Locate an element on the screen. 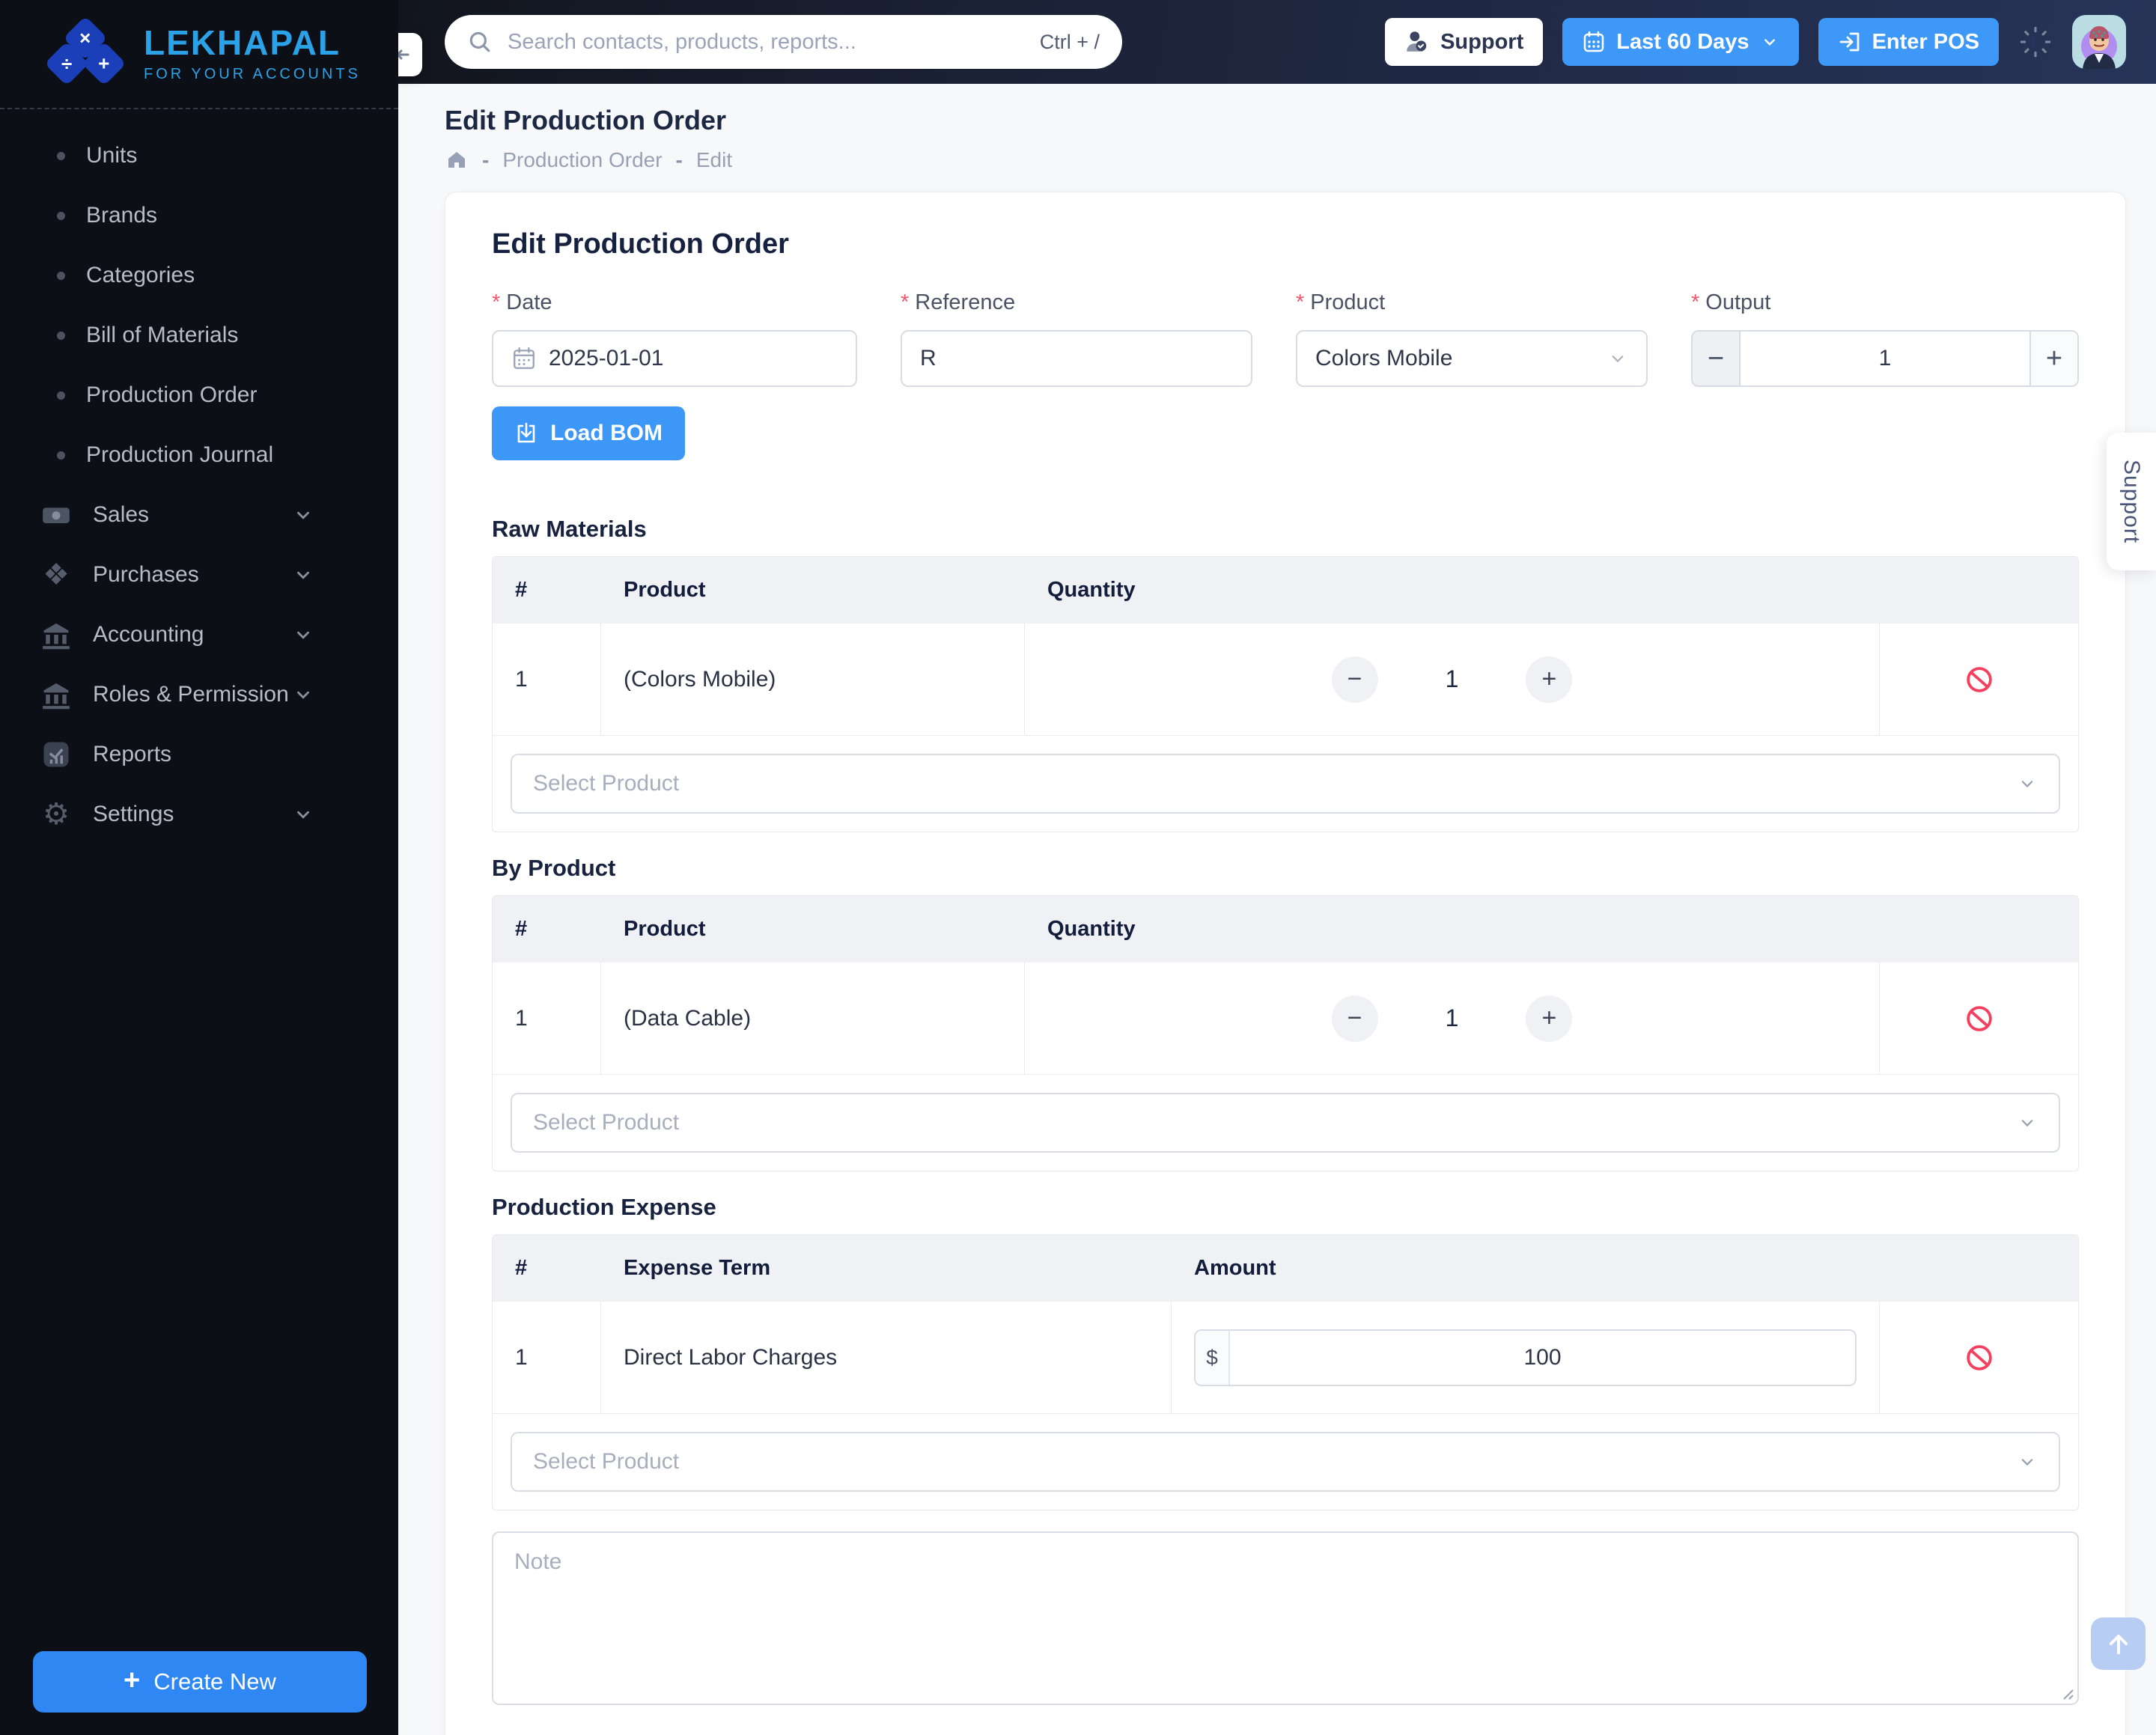 The width and height of the screenshot is (2156, 1735). product-field-group: * Product Colors Mobile is located at coordinates (1472, 338).